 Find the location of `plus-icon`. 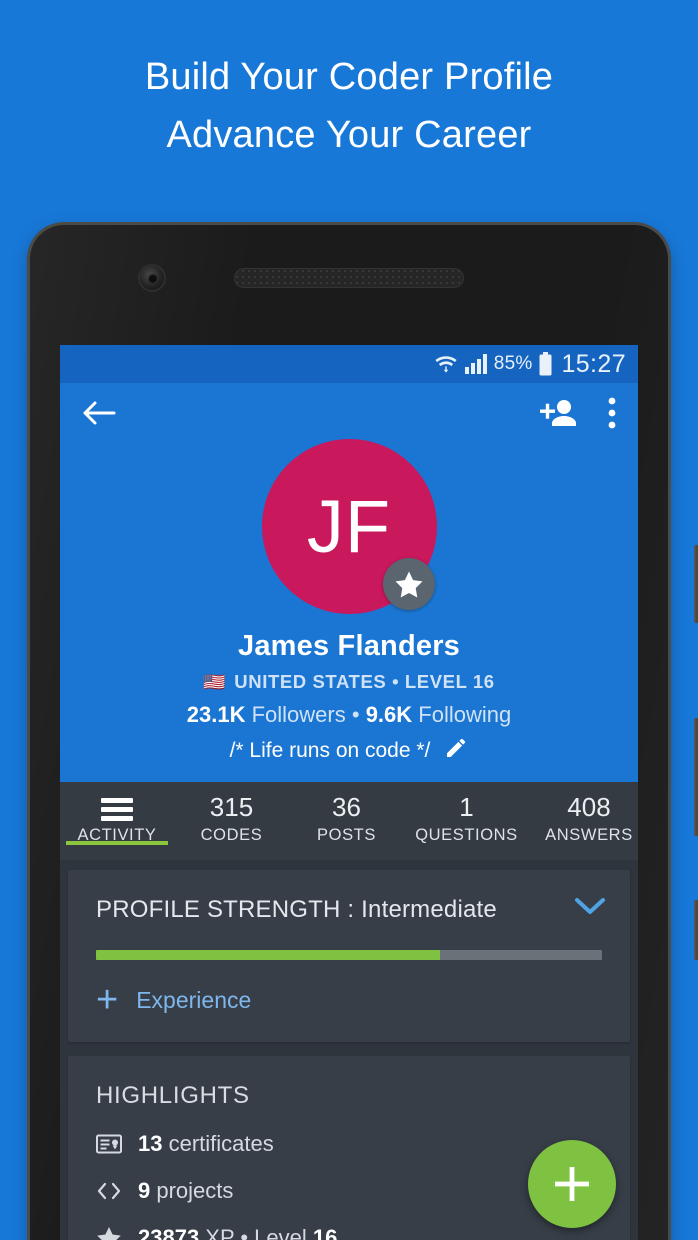

plus-icon is located at coordinates (572, 1184).